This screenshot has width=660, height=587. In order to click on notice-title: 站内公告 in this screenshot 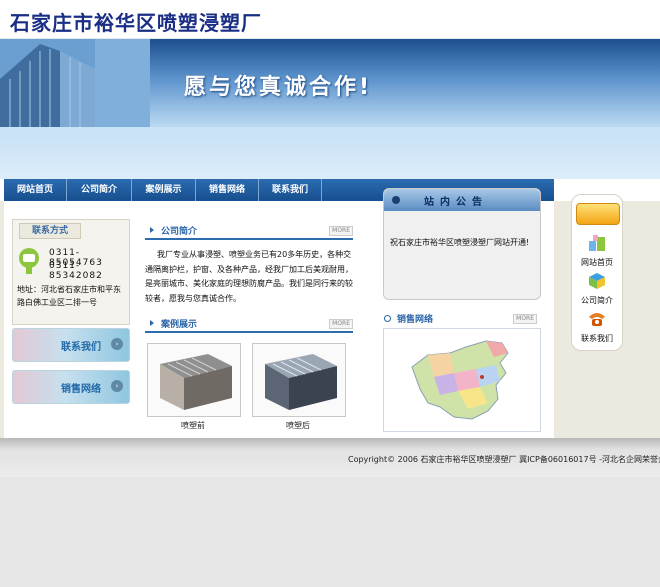, I will do `click(456, 202)`.